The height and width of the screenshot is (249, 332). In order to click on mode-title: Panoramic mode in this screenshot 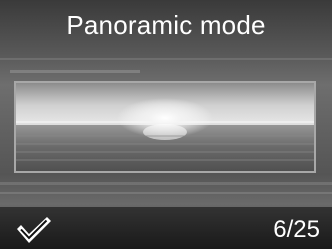, I will do `click(166, 24)`.